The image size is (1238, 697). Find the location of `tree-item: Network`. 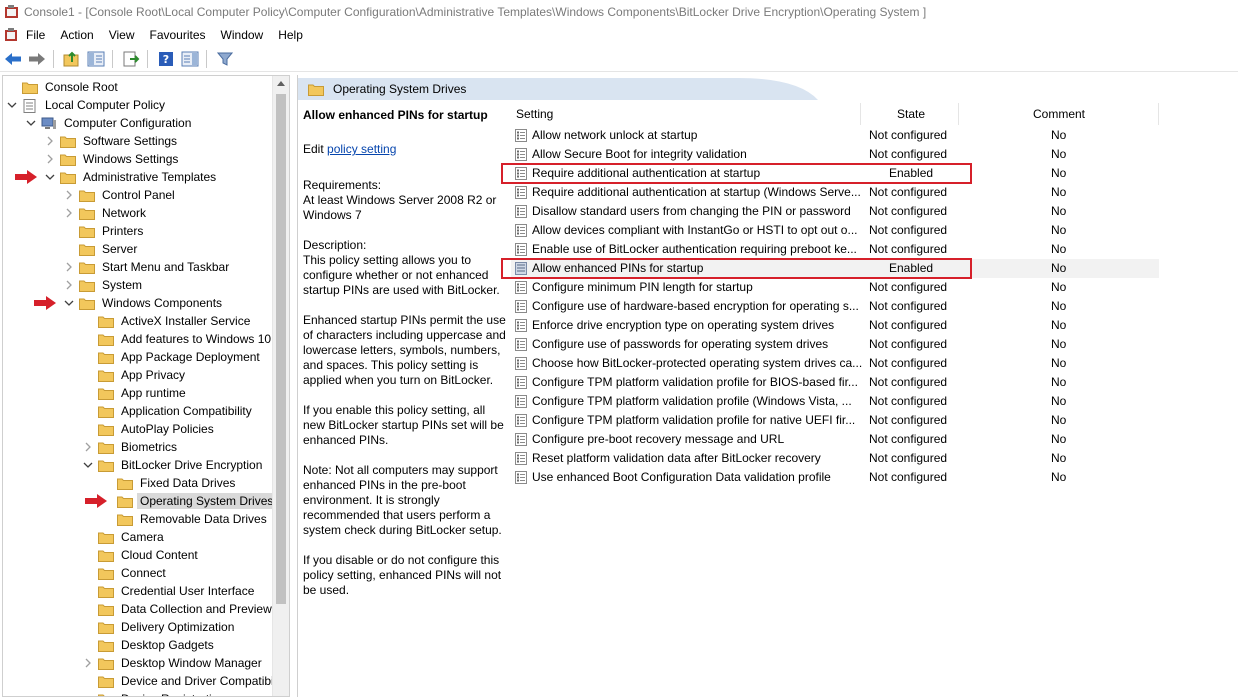

tree-item: Network is located at coordinates (106, 213).